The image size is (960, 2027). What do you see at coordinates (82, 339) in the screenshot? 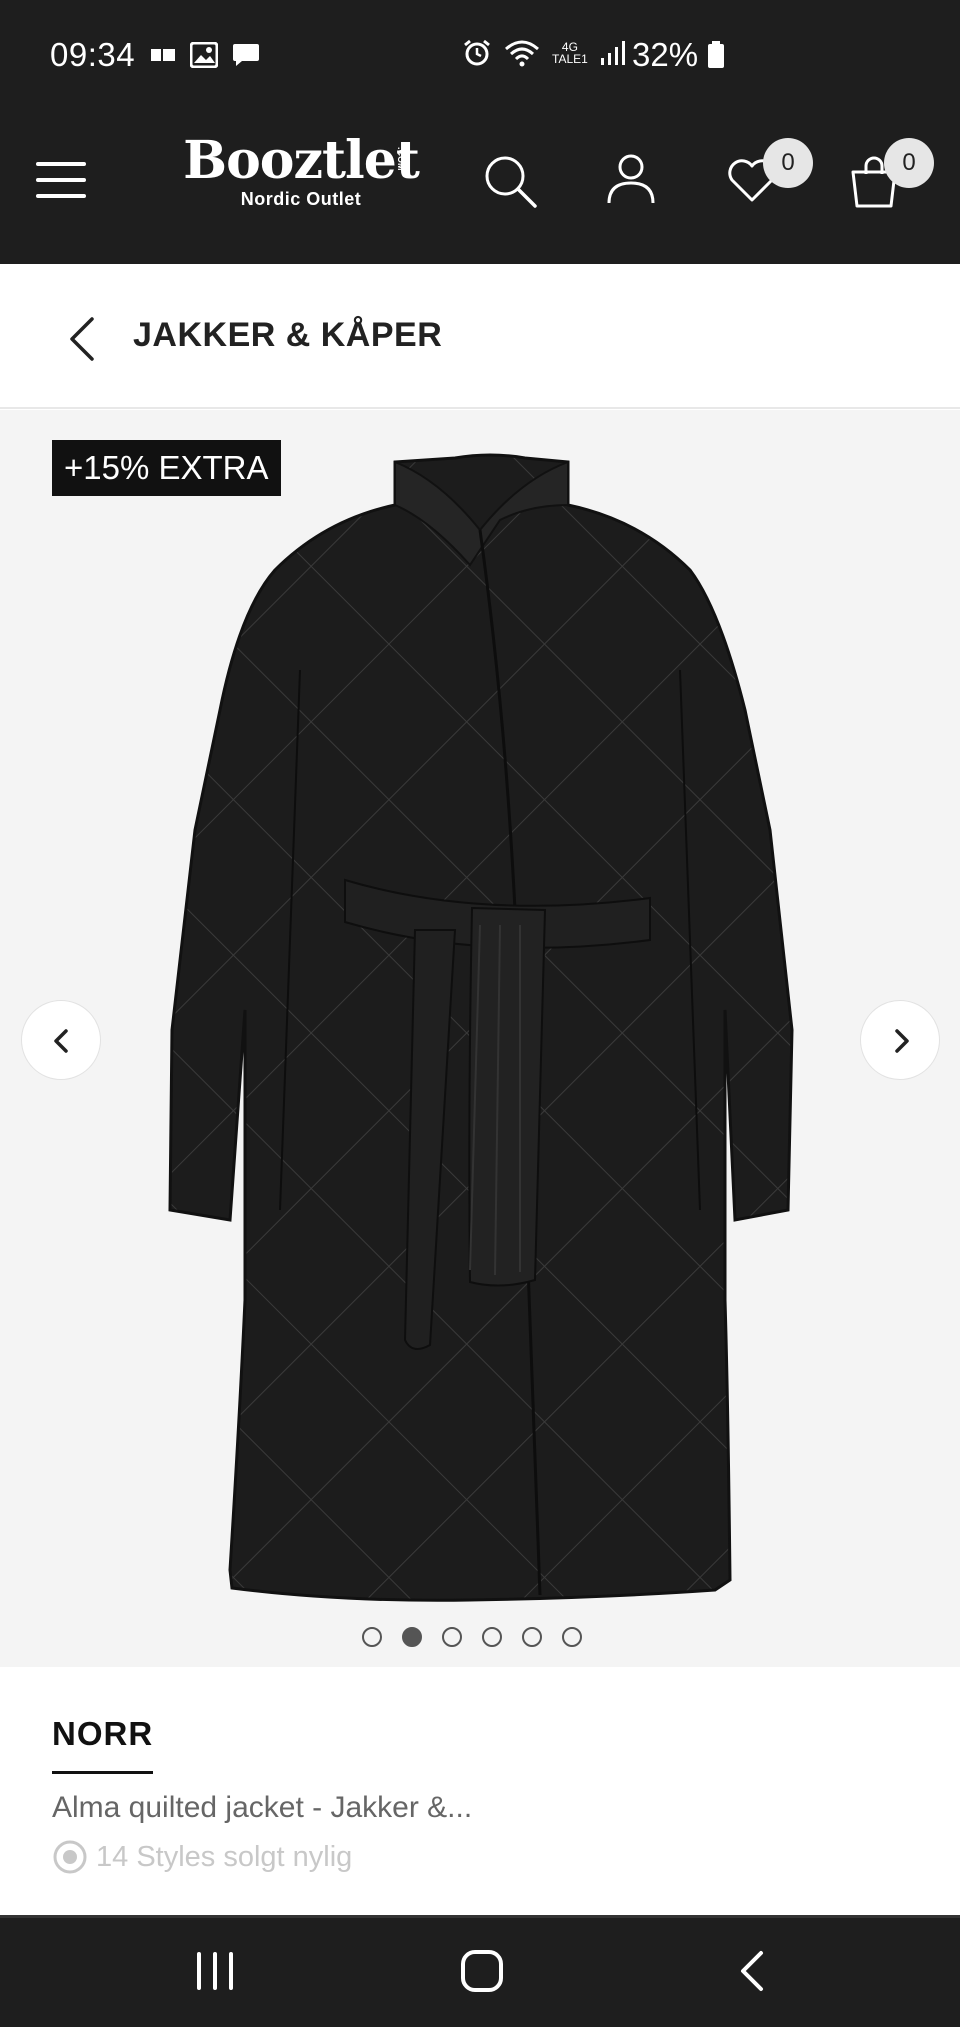
I see `back-chevron-icon` at bounding box center [82, 339].